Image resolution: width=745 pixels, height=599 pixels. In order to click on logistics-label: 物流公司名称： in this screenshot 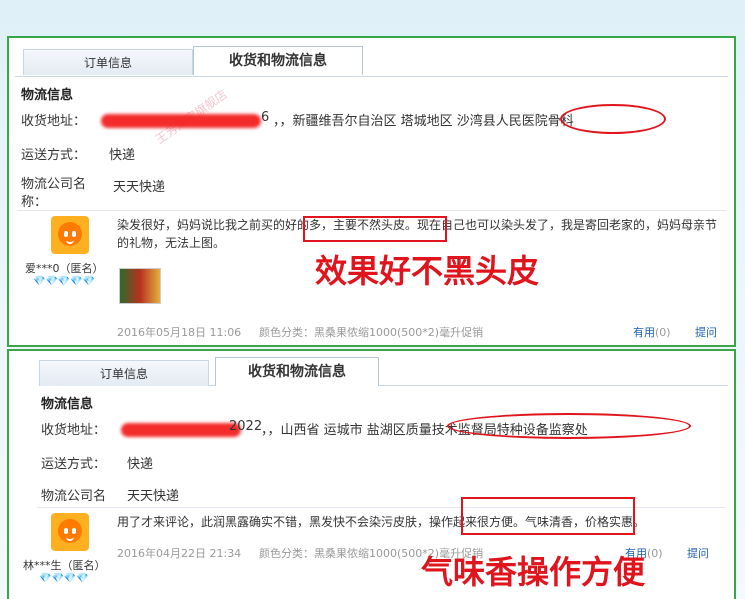, I will do `click(54, 193)`.